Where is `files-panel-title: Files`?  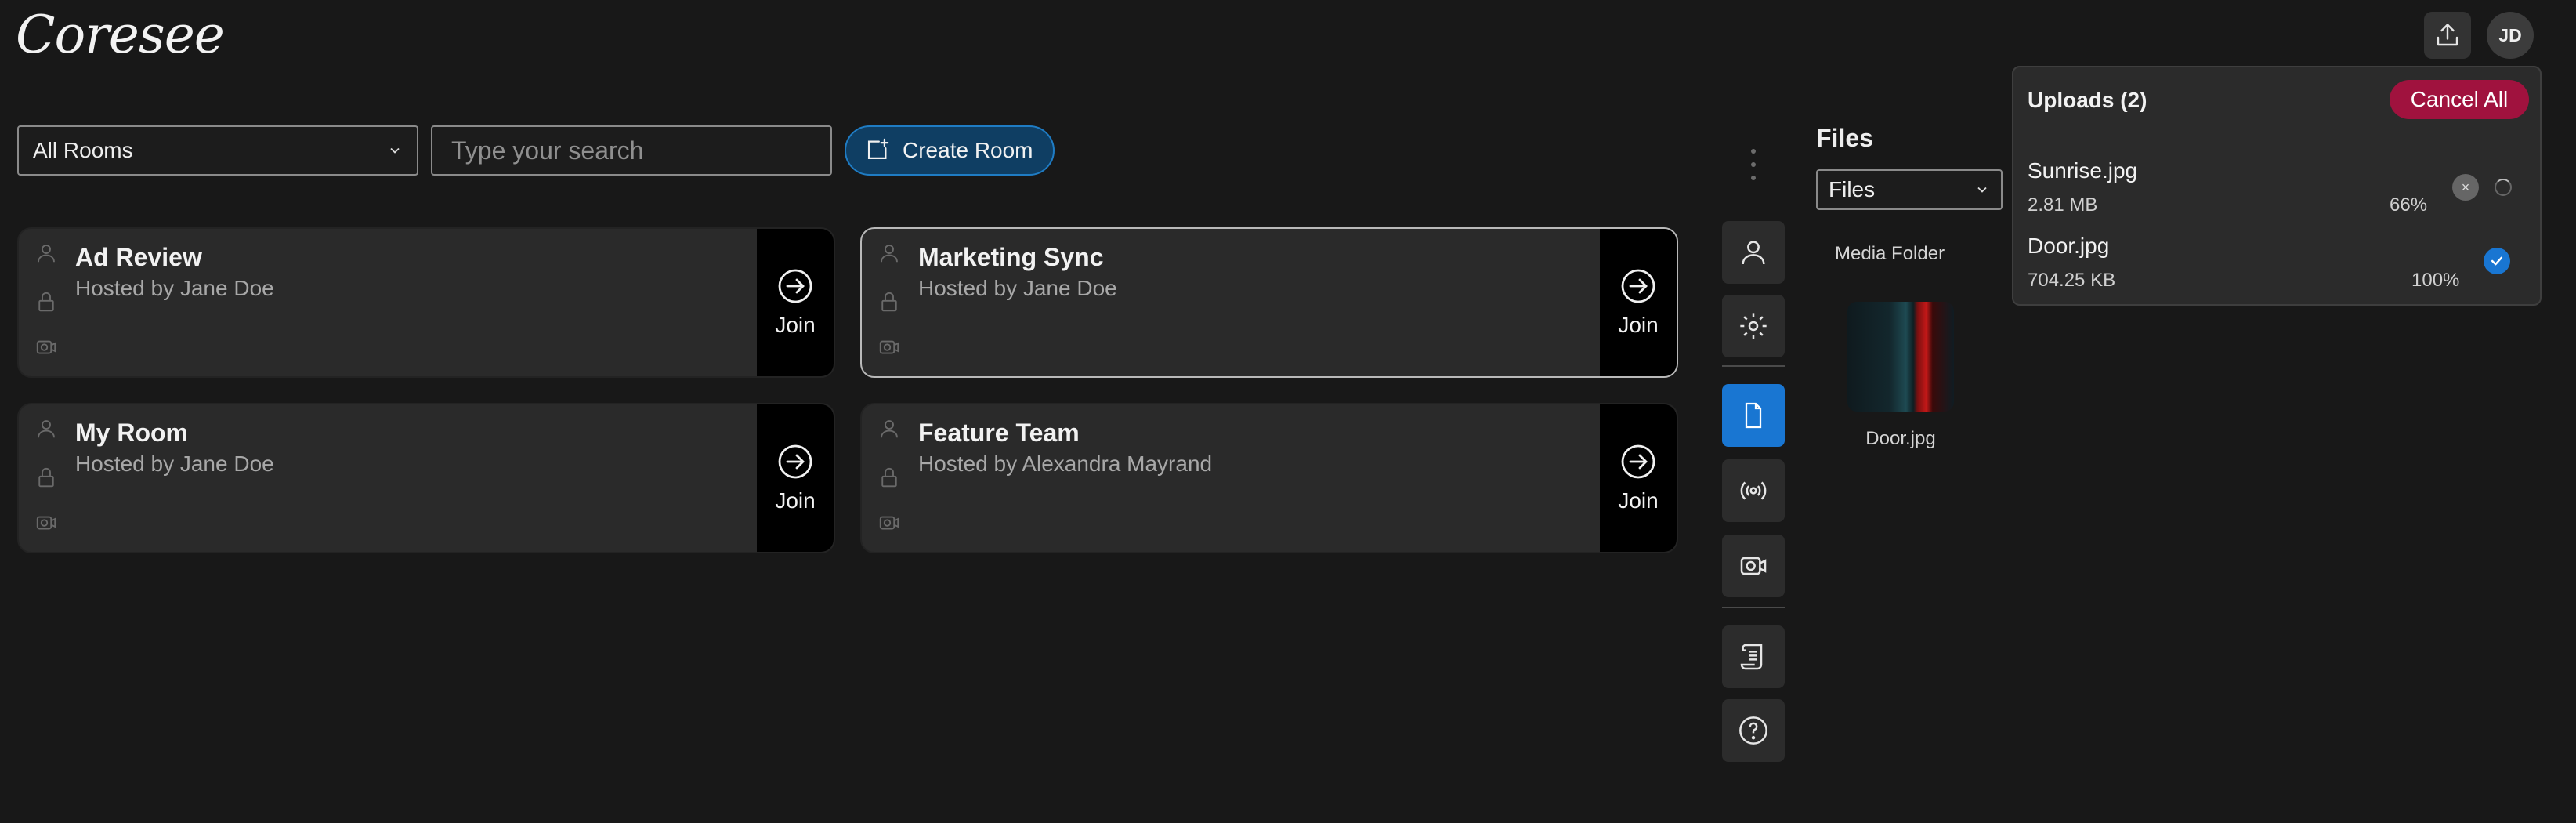
files-panel-title: Files is located at coordinates (1845, 138).